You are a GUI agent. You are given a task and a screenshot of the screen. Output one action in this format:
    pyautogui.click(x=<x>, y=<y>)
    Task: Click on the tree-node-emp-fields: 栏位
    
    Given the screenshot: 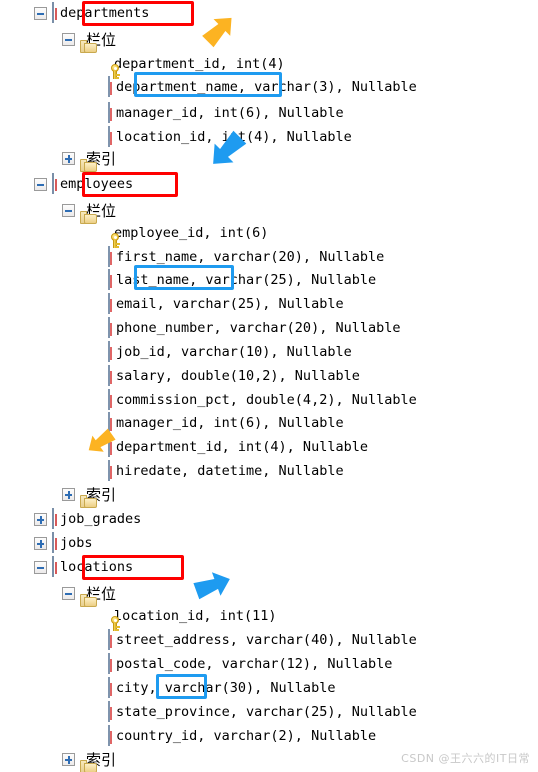 What is the action you would take?
    pyautogui.click(x=269, y=211)
    